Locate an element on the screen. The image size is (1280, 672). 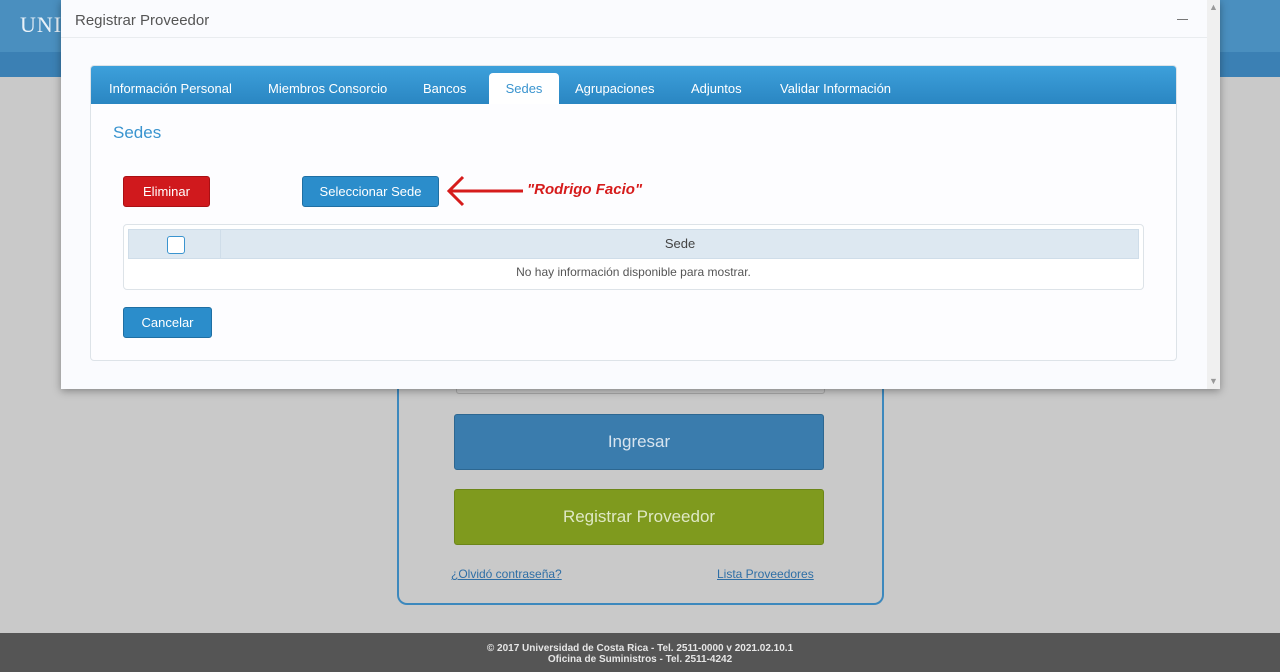
forgot-password-link: ¿Olvidó contraseña? is located at coordinates (506, 574).